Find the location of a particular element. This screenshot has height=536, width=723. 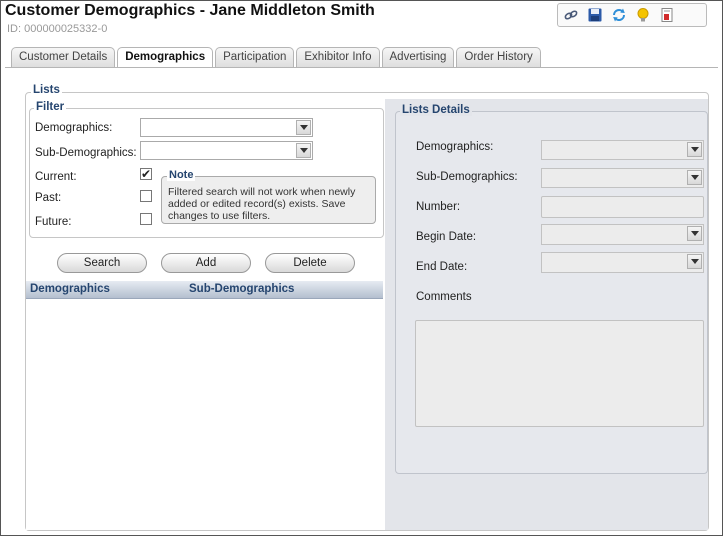

column-header-demographics: Demographics is located at coordinates (70, 289).